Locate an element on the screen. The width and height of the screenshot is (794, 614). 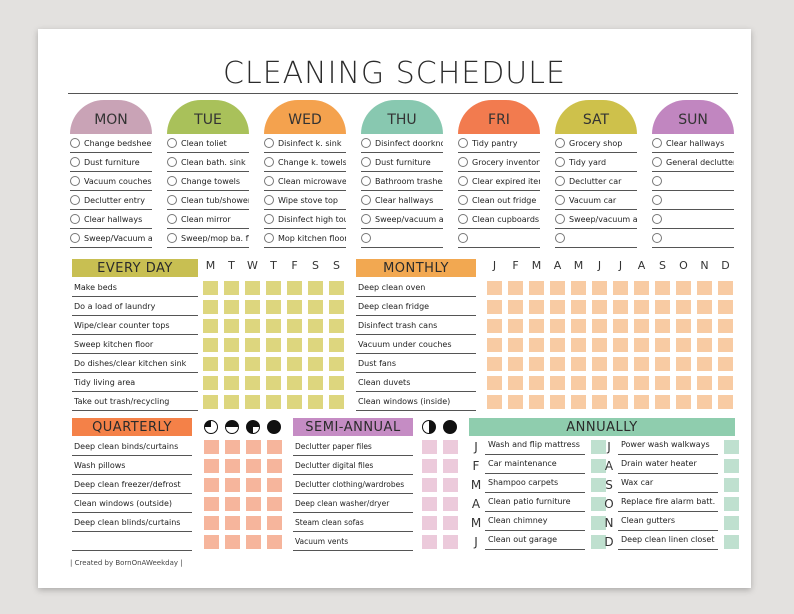
day-task-item: Tidy yard is located at coordinates (596, 162).